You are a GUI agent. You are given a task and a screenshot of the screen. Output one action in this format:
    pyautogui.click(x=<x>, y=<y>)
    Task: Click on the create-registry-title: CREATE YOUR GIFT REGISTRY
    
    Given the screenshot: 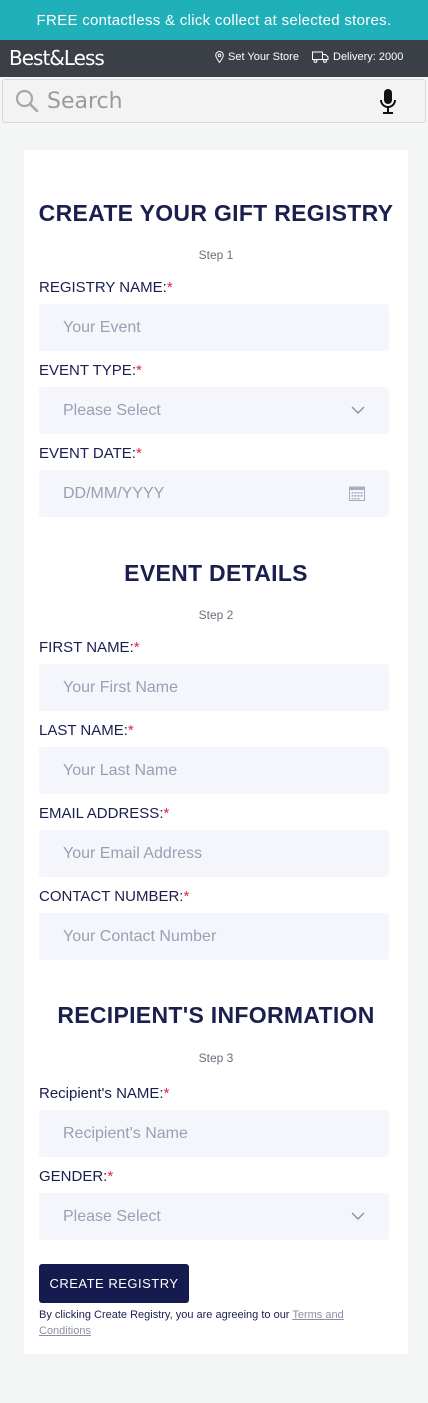 What is the action you would take?
    pyautogui.click(x=216, y=213)
    